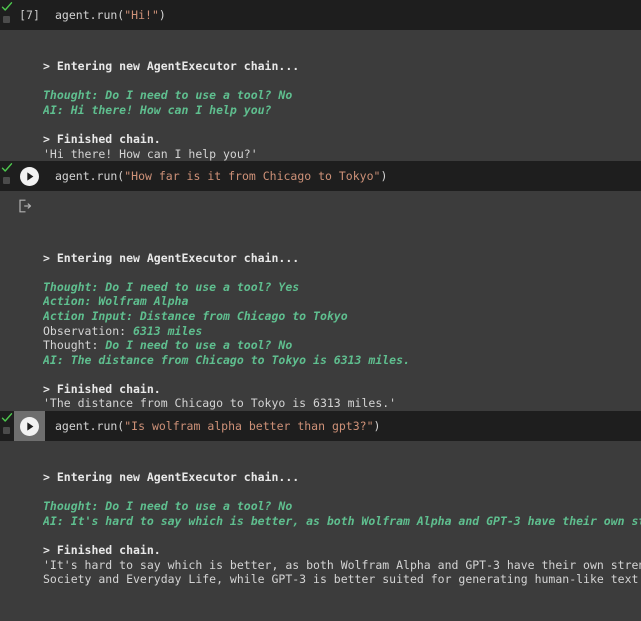 Image resolution: width=641 pixels, height=621 pixels. I want to click on output-line-value: 6313 miles, so click(168, 330).